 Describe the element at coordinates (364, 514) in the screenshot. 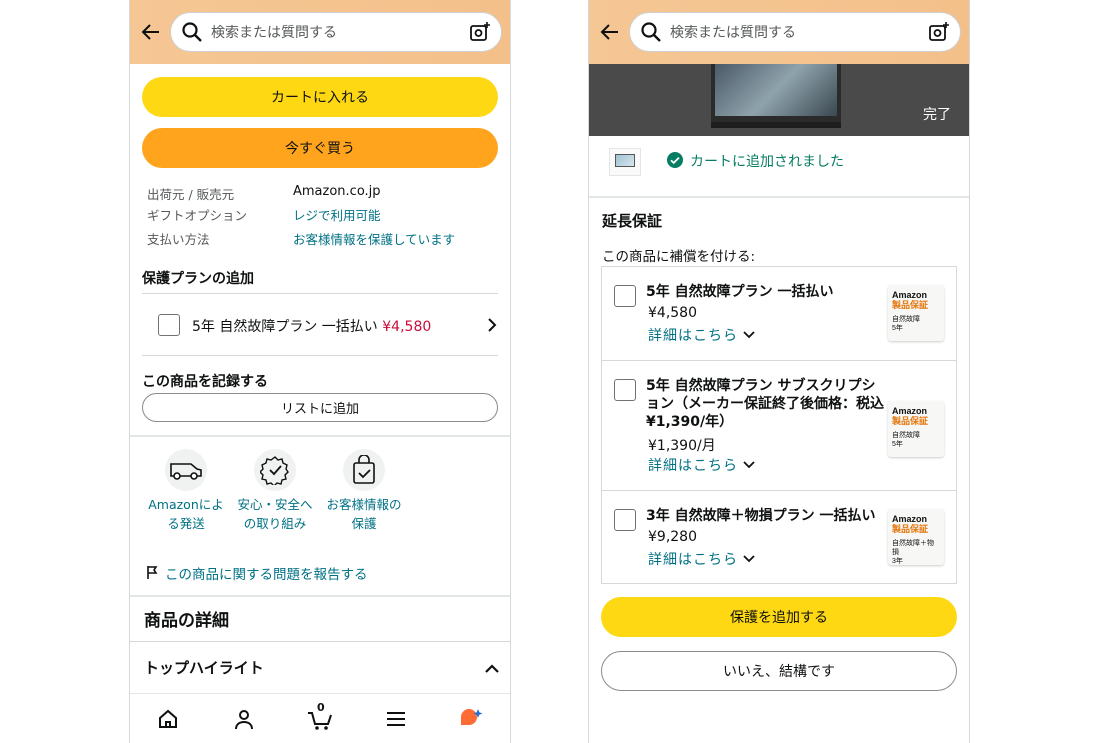

I see `feature-label: お客様情報の保護` at that location.